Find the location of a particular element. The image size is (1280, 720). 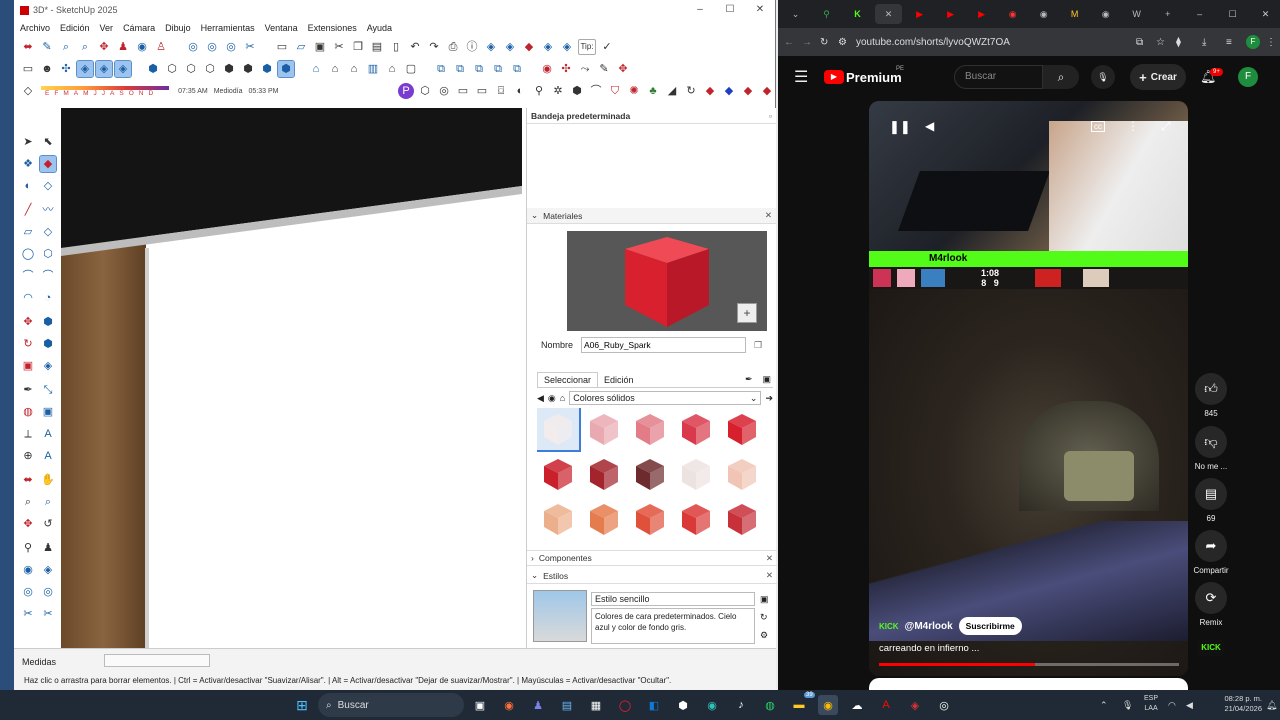

monochrome-icon: ⬢ is located at coordinates (286, 69).